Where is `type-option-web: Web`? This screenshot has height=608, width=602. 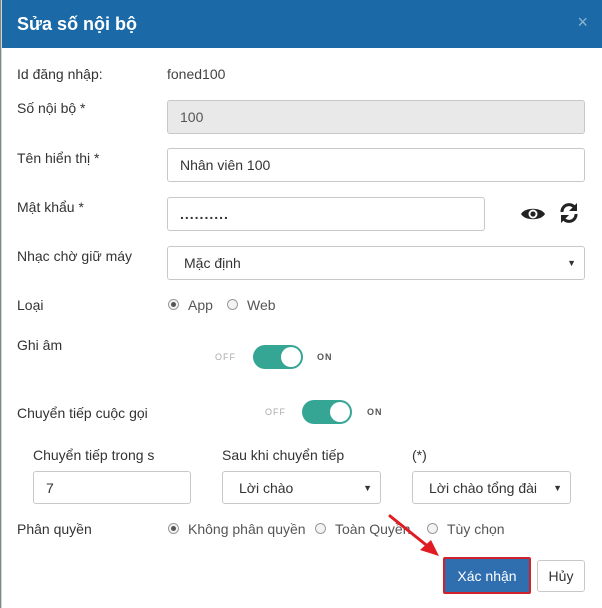
type-option-web: Web is located at coordinates (261, 305).